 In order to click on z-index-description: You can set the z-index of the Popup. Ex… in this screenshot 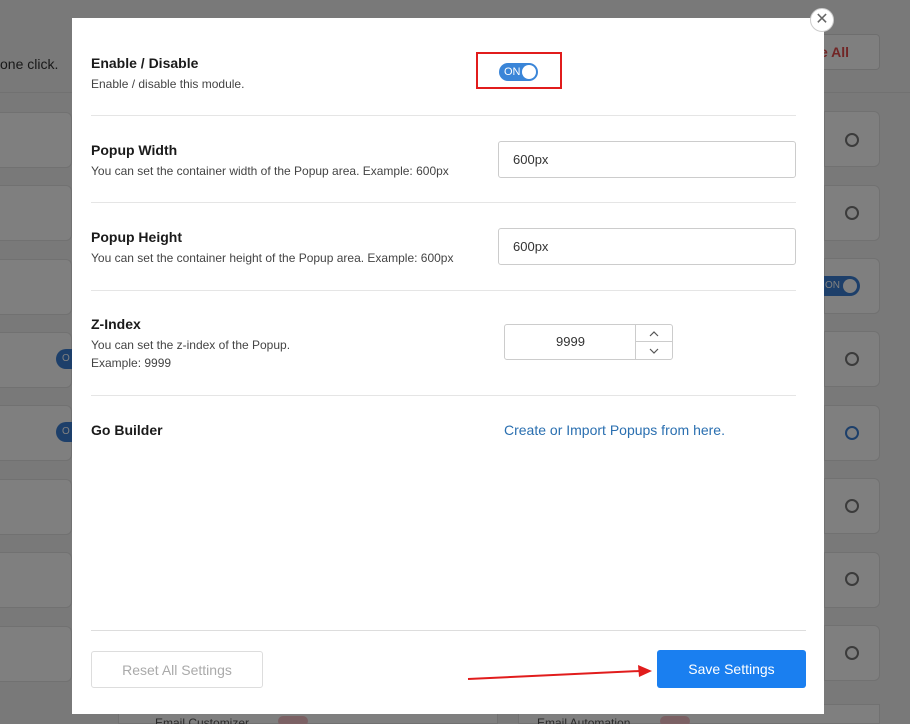, I will do `click(443, 354)`.